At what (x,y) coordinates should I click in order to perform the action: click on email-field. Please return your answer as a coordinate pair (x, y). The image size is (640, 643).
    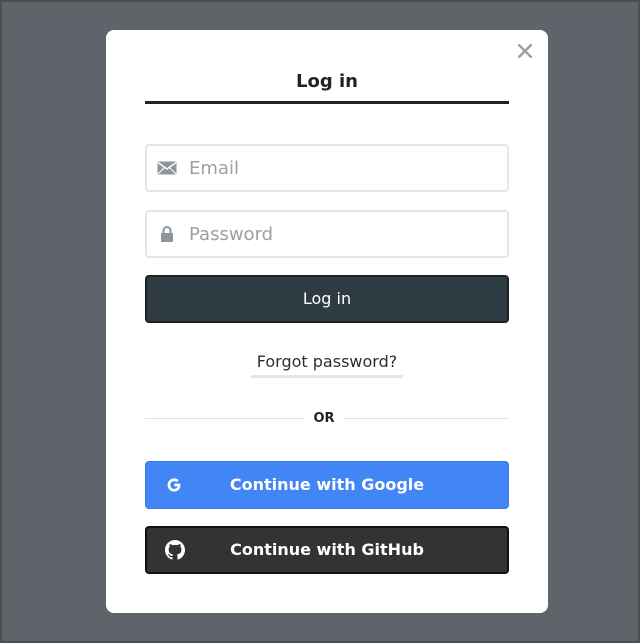
    Looking at the image, I should click on (327, 168).